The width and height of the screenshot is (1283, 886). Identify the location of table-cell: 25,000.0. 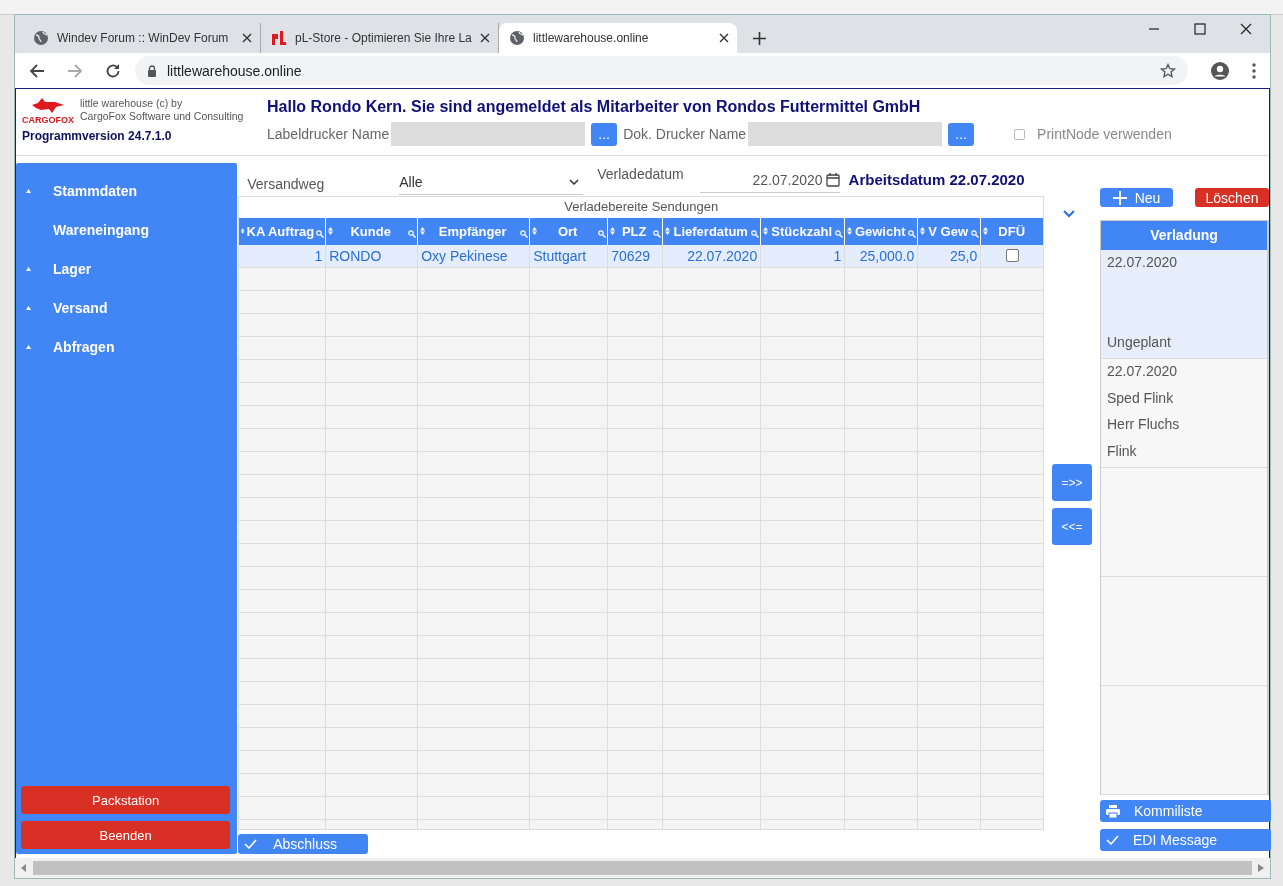
(882, 256).